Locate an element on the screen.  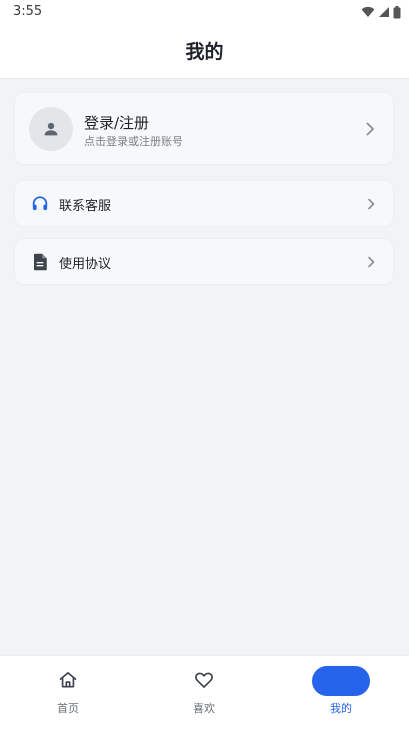
status-bar: 3:55 is located at coordinates (204, 12).